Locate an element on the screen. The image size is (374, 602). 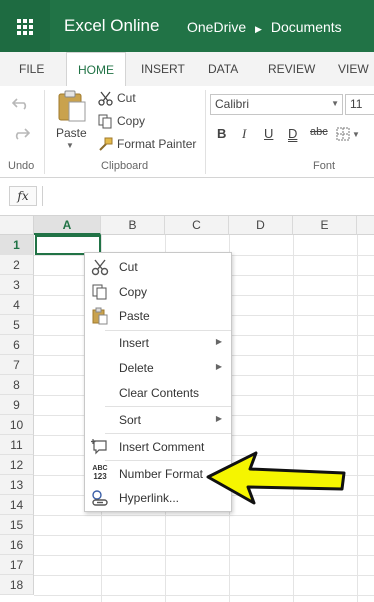
column-header-f is located at coordinates (365, 225).